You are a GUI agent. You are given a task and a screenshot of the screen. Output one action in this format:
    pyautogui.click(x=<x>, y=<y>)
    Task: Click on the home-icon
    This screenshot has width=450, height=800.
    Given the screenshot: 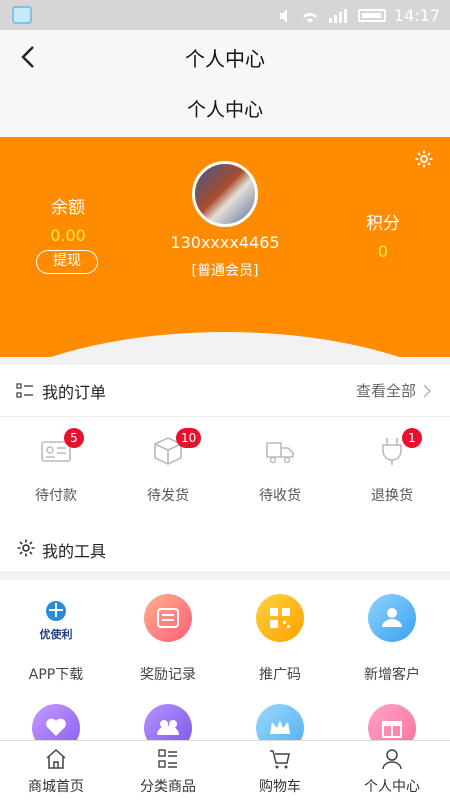 What is the action you would take?
    pyautogui.click(x=56, y=758)
    